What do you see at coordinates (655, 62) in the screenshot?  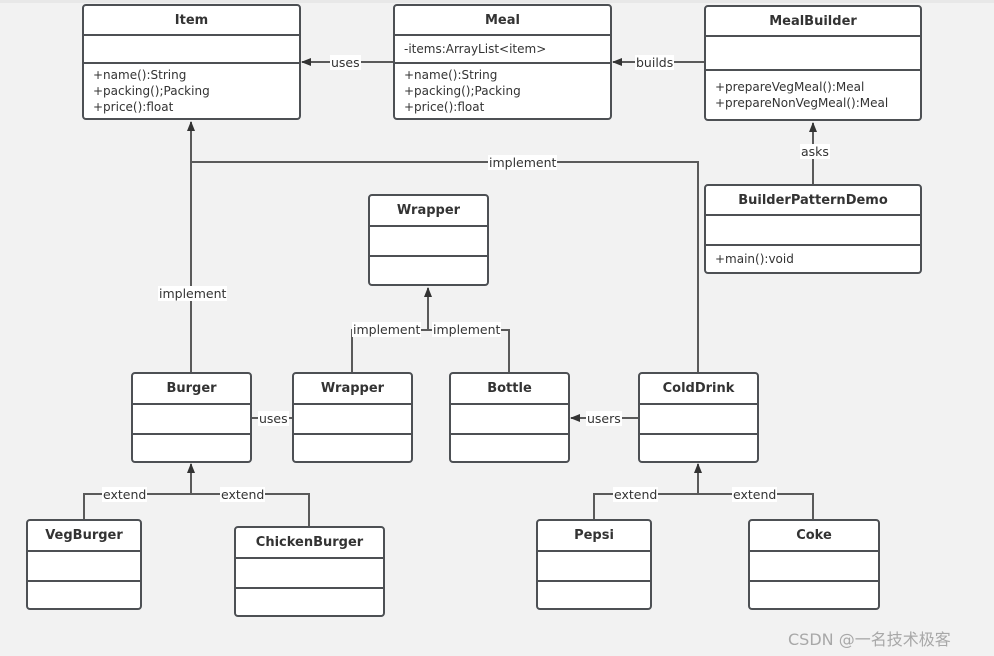 I see `label-builder-builds-meal: builds` at bounding box center [655, 62].